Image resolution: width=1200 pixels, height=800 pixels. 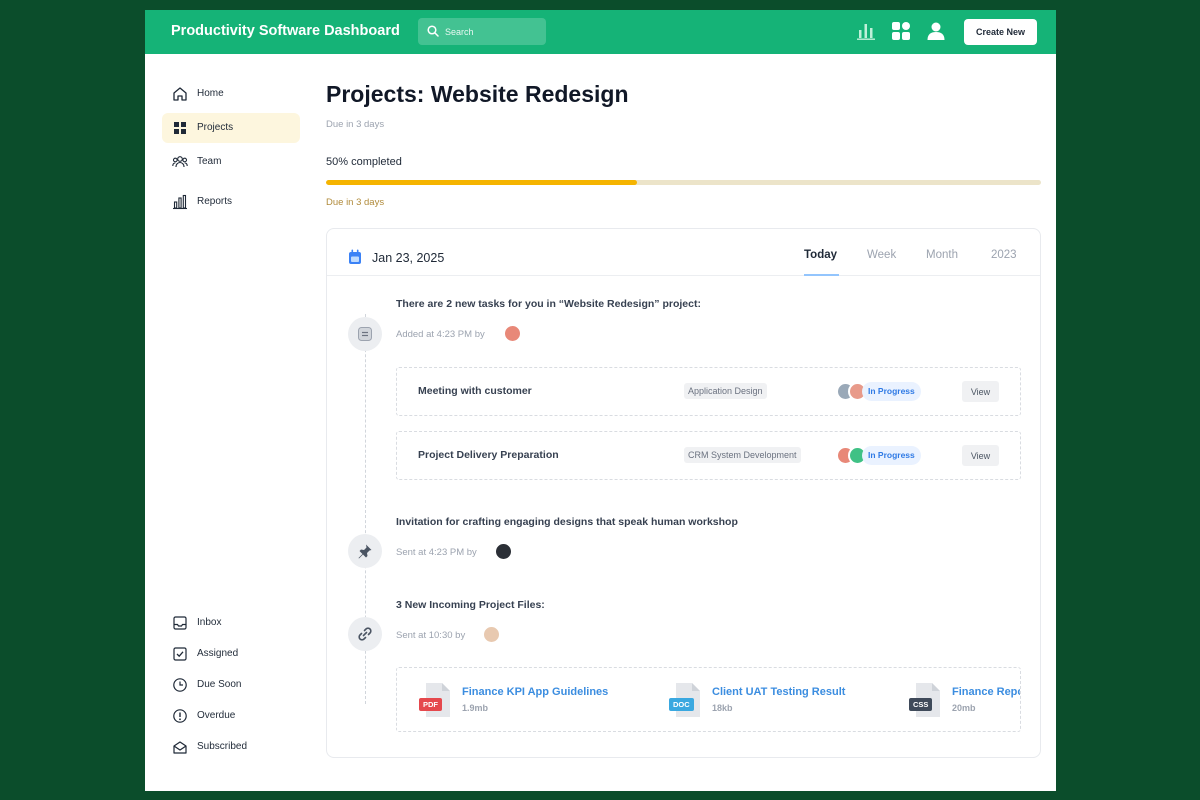 I want to click on task-tag: CRM System Development, so click(x=742, y=455).